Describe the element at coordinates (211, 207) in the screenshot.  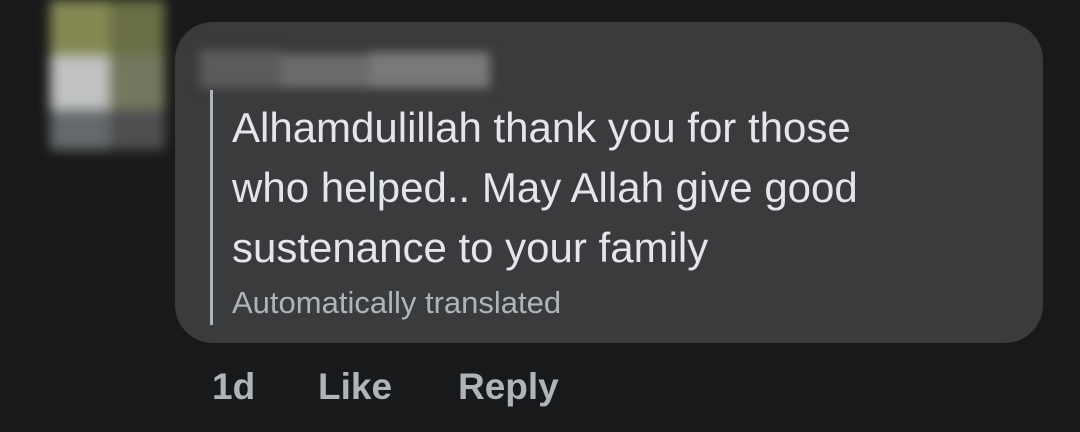
I see `translation-quote-bar` at that location.